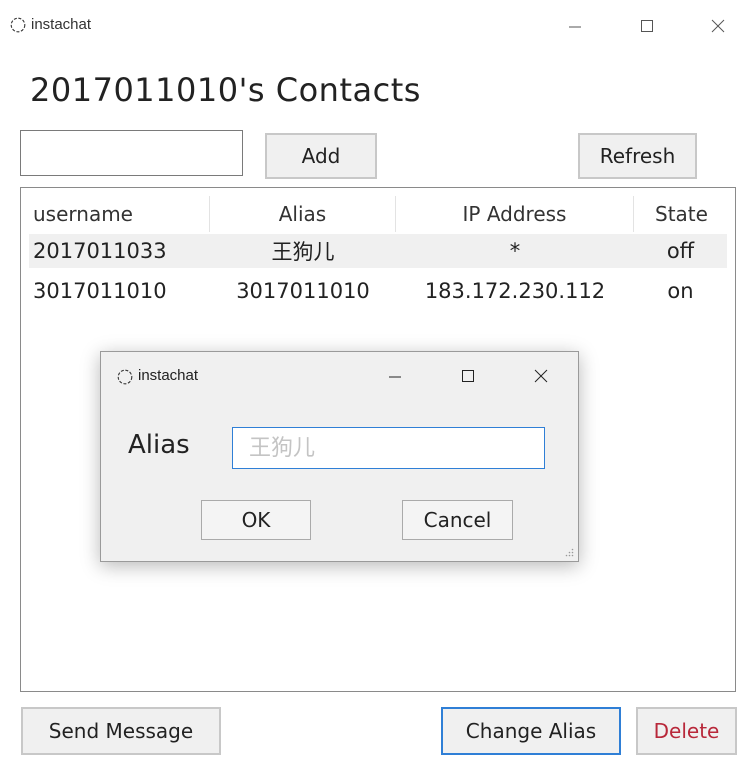 This screenshot has height=774, width=747. Describe the element at coordinates (378, 251) in the screenshot. I see `table-row: 2017011033 王狗儿 * off` at that location.